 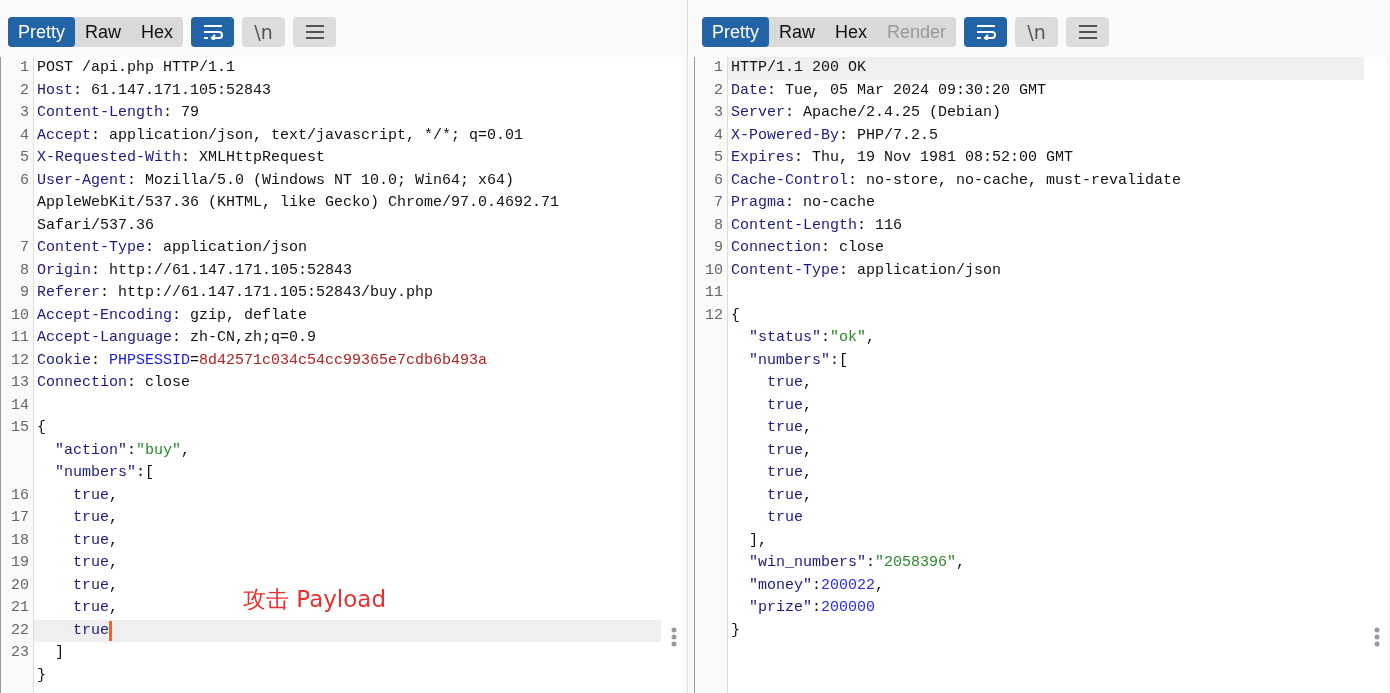 What do you see at coordinates (866, 270) in the screenshot?
I see `code-line: Content-Type: application/json` at bounding box center [866, 270].